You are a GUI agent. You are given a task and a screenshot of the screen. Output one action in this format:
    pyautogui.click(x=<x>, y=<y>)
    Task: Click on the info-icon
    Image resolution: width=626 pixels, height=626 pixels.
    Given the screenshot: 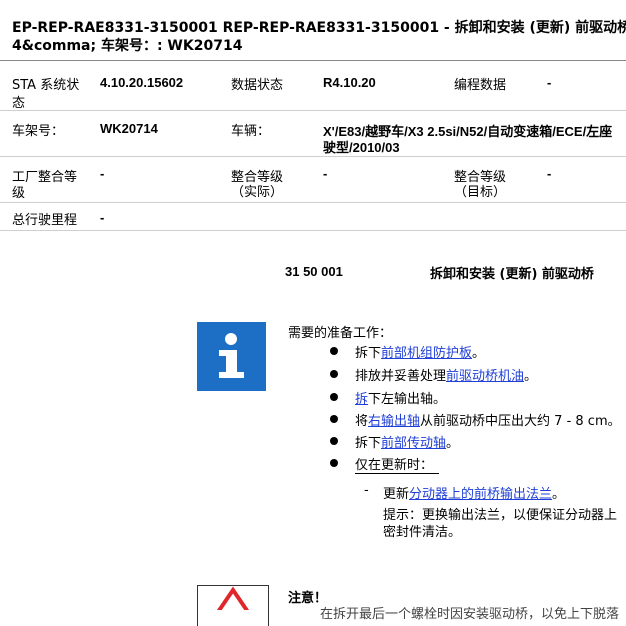 What is the action you would take?
    pyautogui.click(x=231, y=356)
    